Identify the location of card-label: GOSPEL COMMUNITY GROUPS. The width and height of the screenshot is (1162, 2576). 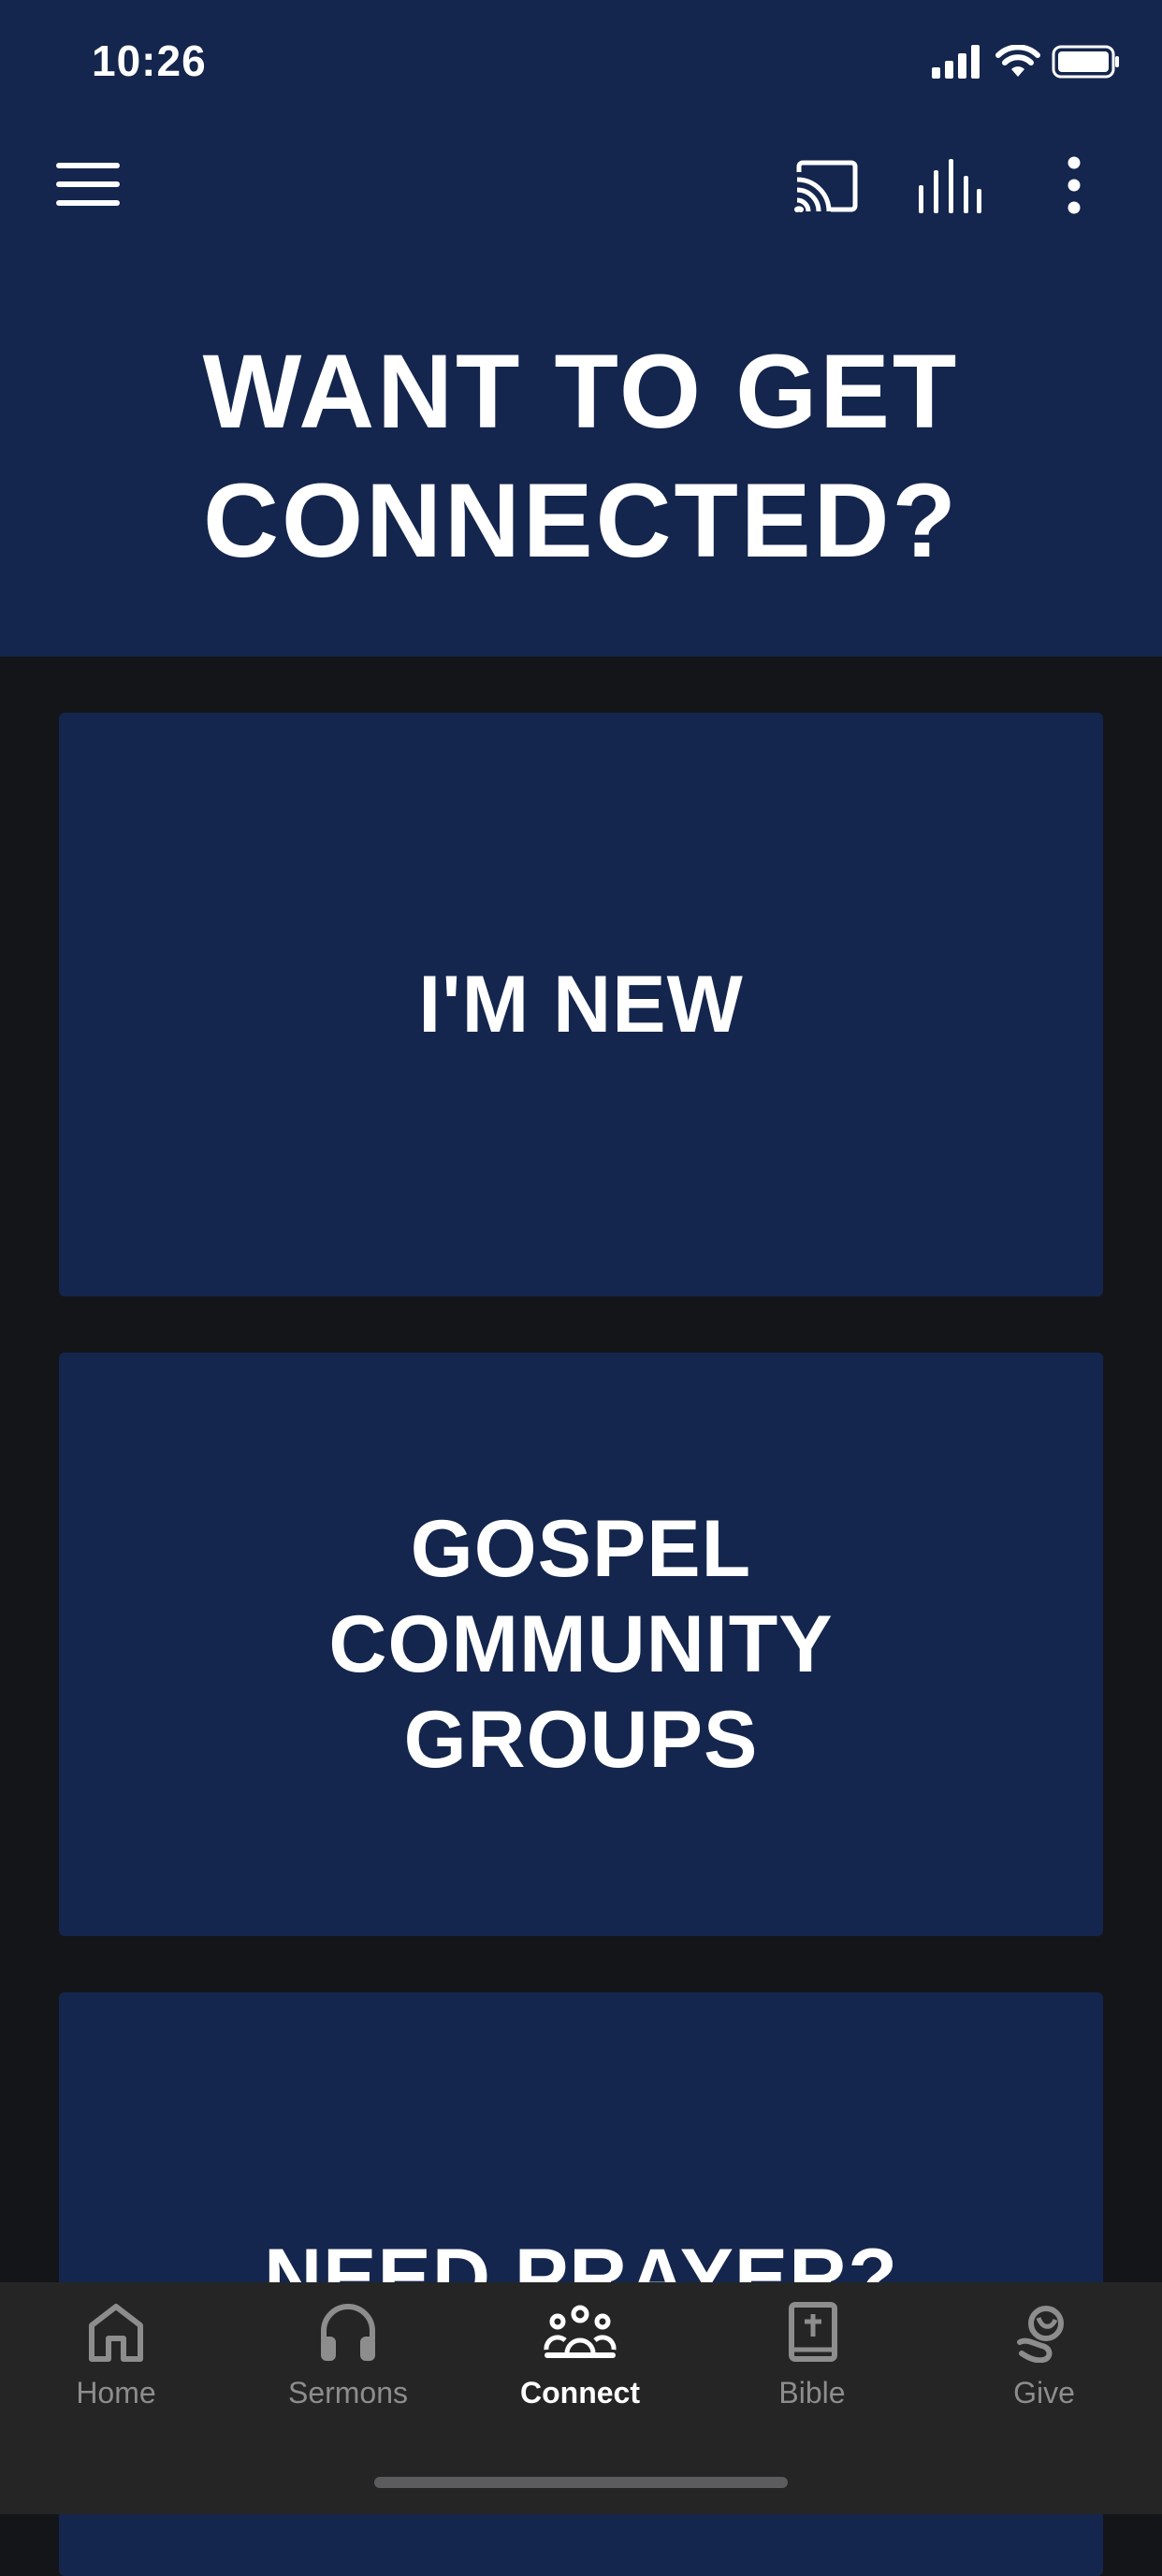
(581, 1644).